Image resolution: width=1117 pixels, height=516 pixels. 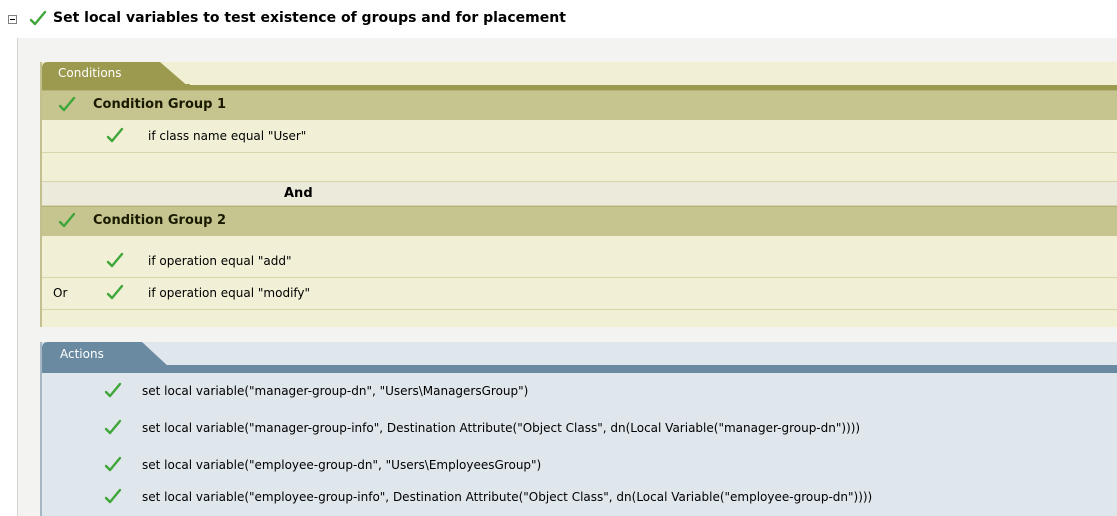 What do you see at coordinates (579, 221) in the screenshot?
I see `condition-group-2: Condition Group 2` at bounding box center [579, 221].